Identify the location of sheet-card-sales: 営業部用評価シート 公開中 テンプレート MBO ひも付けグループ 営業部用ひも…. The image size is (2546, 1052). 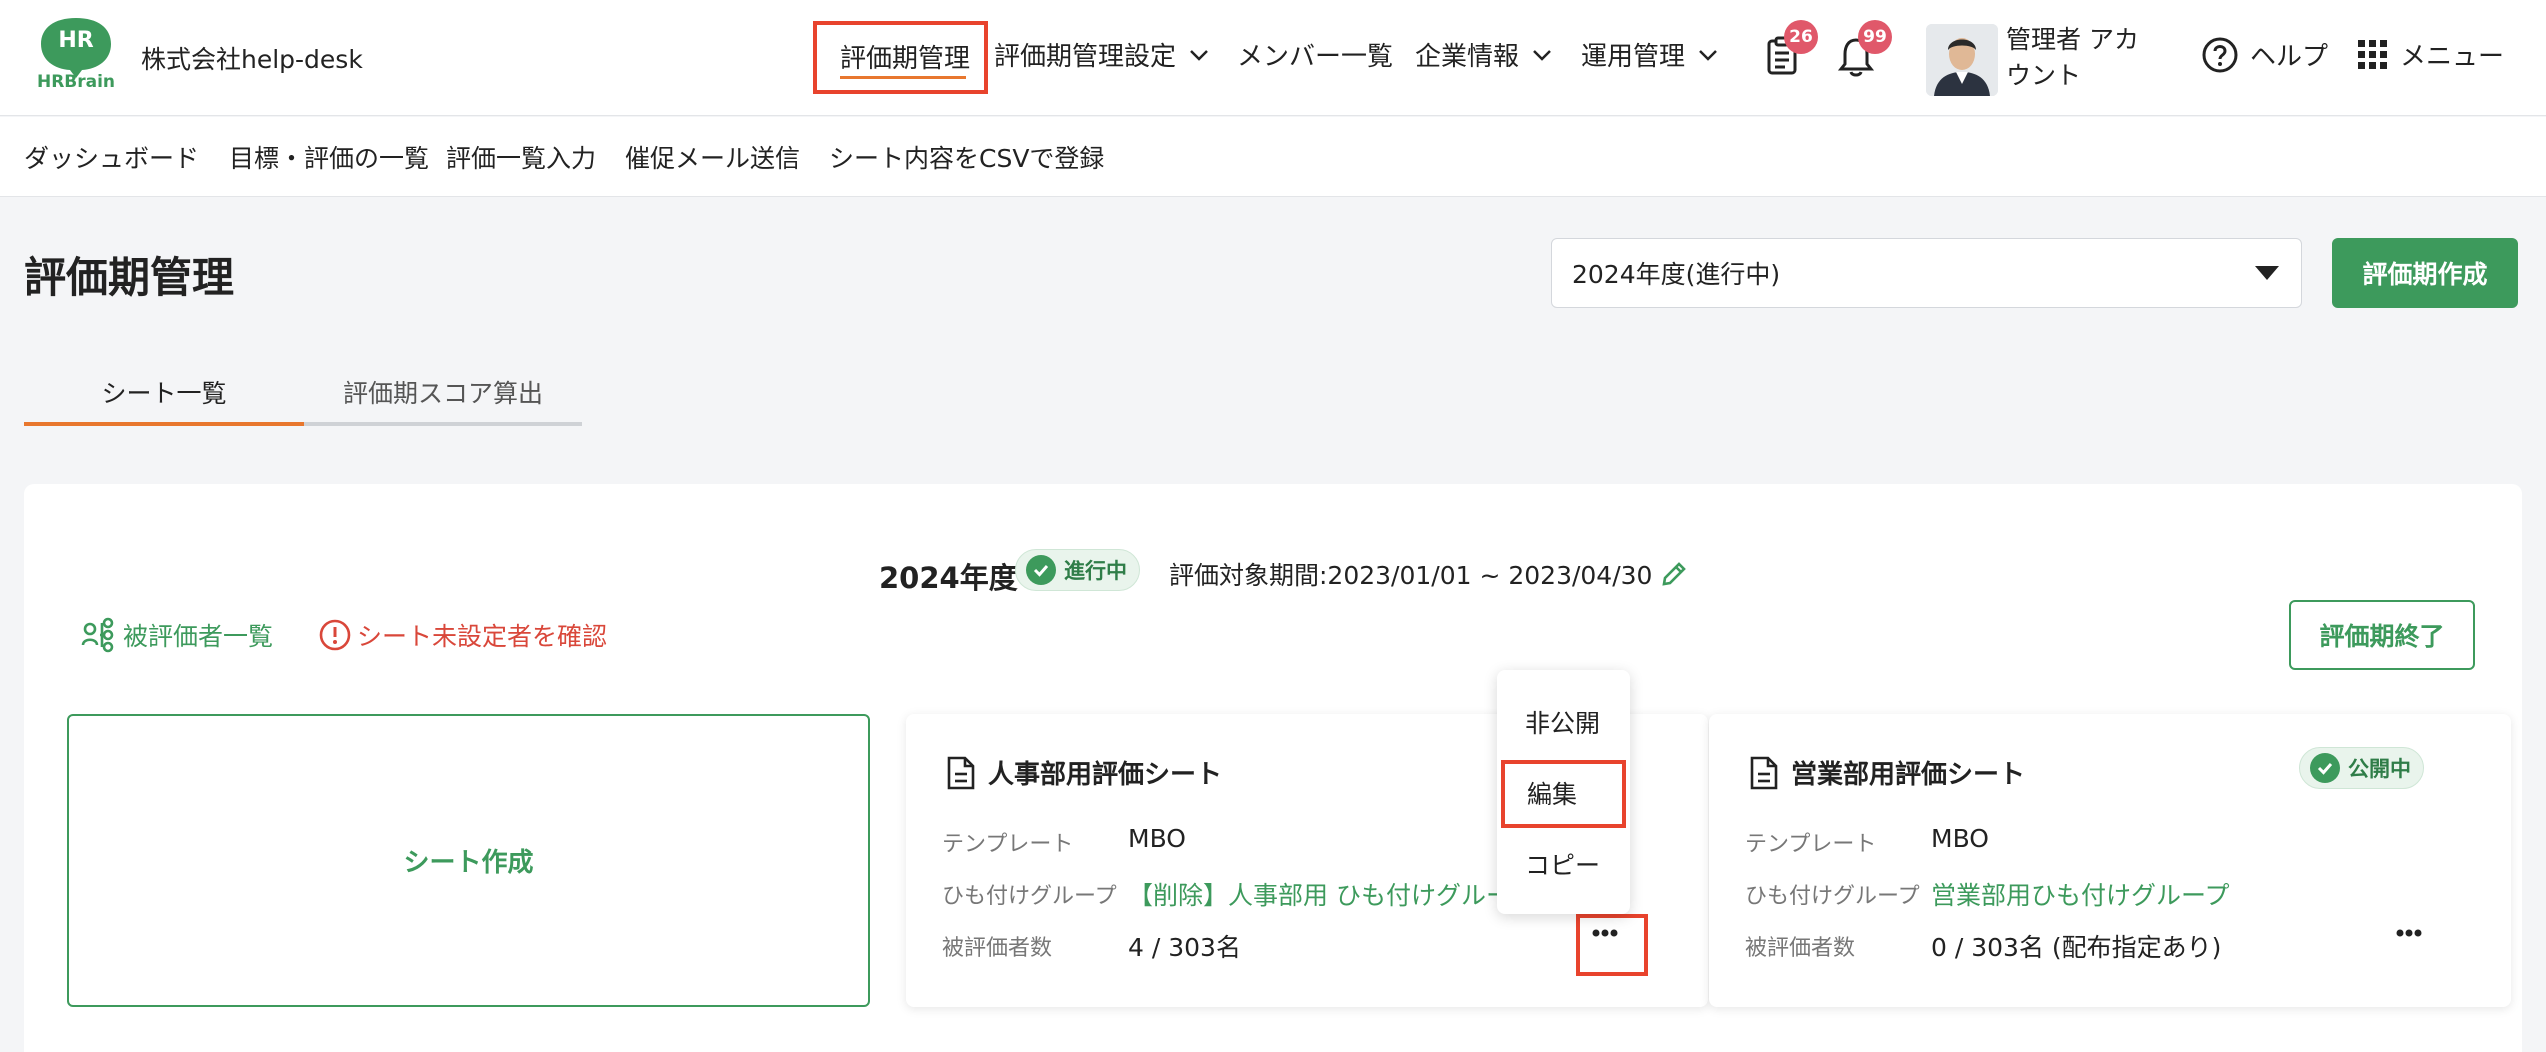
(2110, 860).